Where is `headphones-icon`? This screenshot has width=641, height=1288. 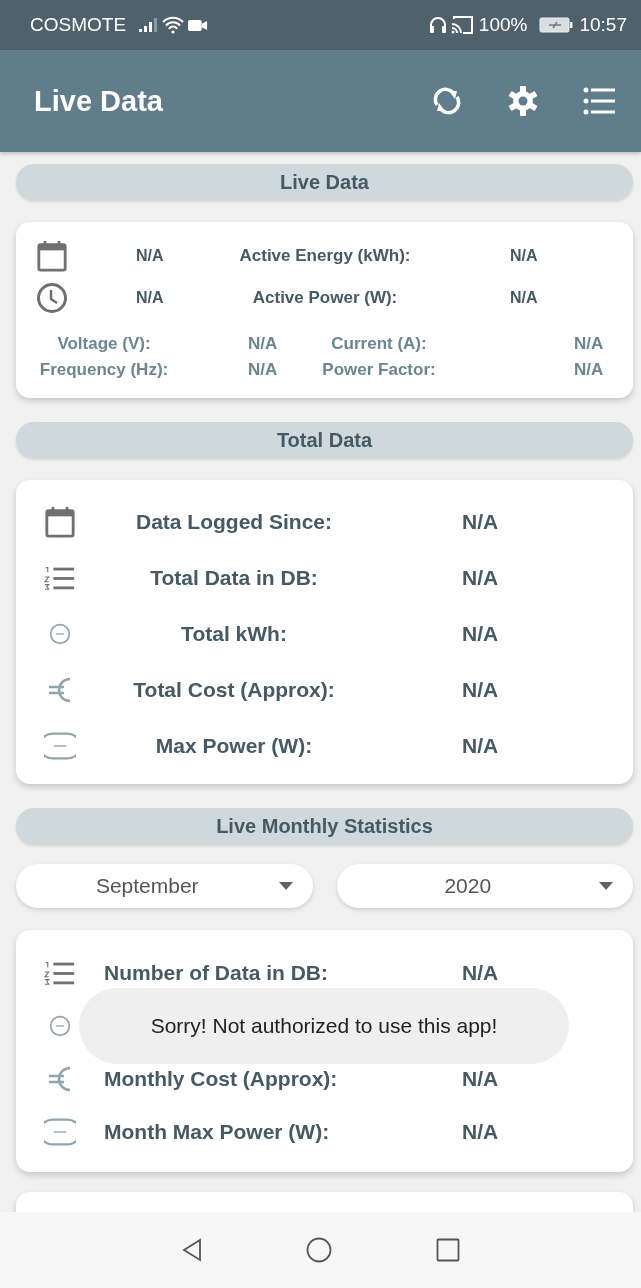 headphones-icon is located at coordinates (437, 25).